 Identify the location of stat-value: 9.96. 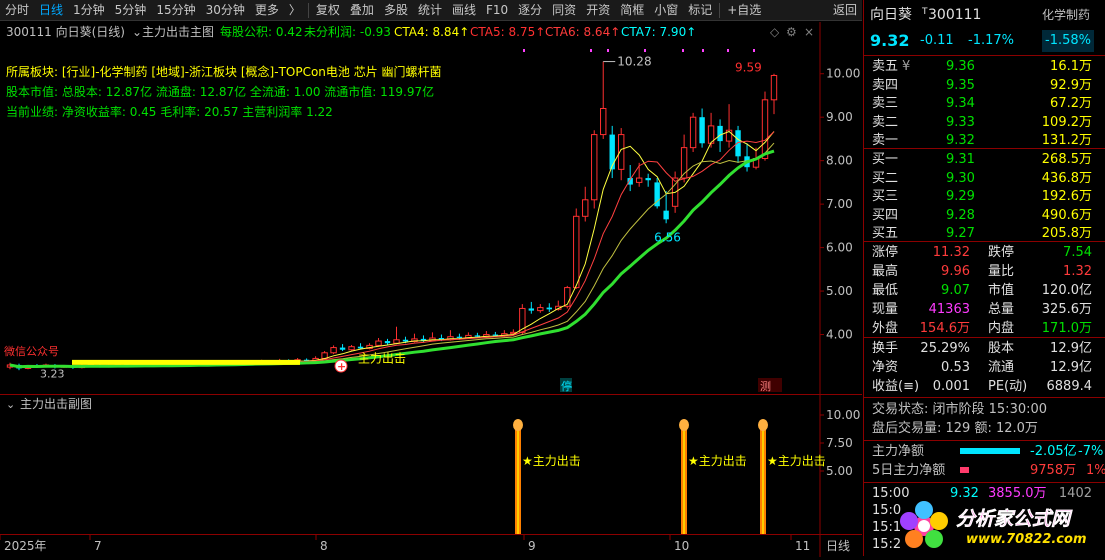
(955, 271).